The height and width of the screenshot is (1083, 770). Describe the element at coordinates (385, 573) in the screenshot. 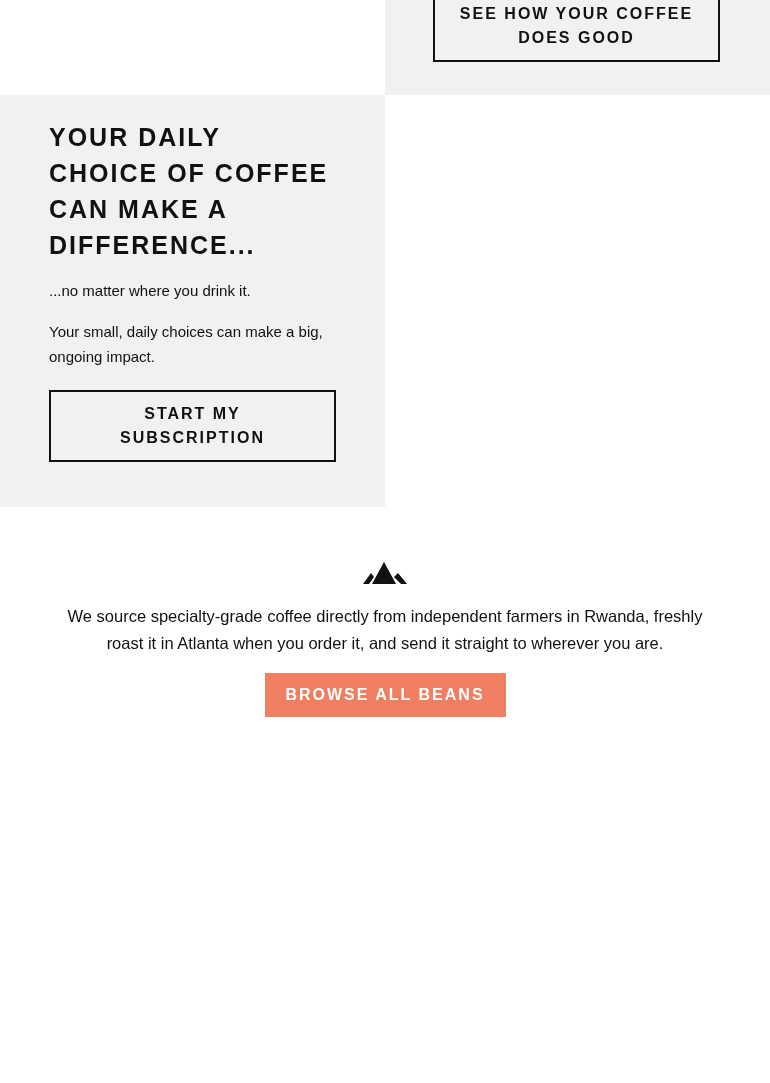

I see `mountains-icon` at that location.